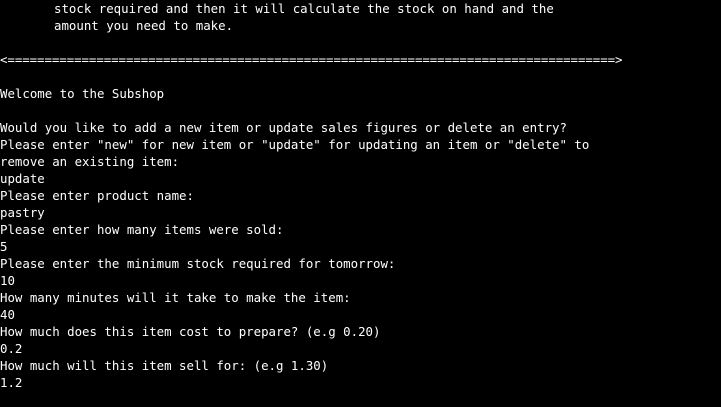  Describe the element at coordinates (22, 178) in the screenshot. I see `action-input: update` at that location.